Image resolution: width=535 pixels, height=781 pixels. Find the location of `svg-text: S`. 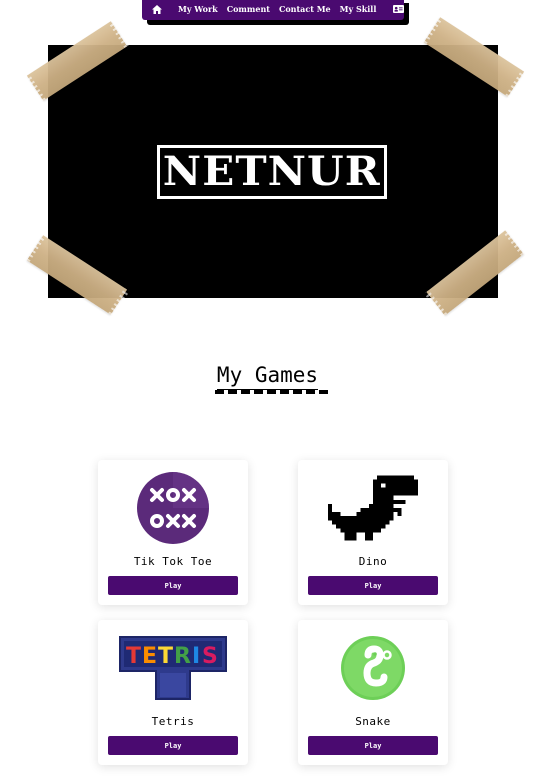

svg-text: S is located at coordinates (210, 656).